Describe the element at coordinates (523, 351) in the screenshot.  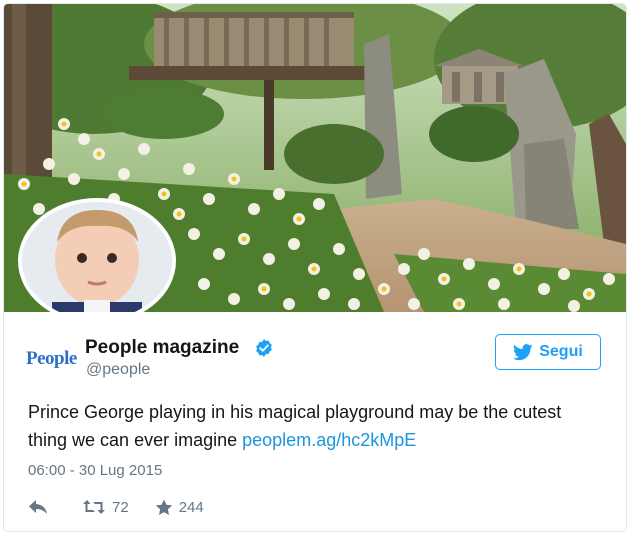
I see `twitter-bird-icon` at that location.